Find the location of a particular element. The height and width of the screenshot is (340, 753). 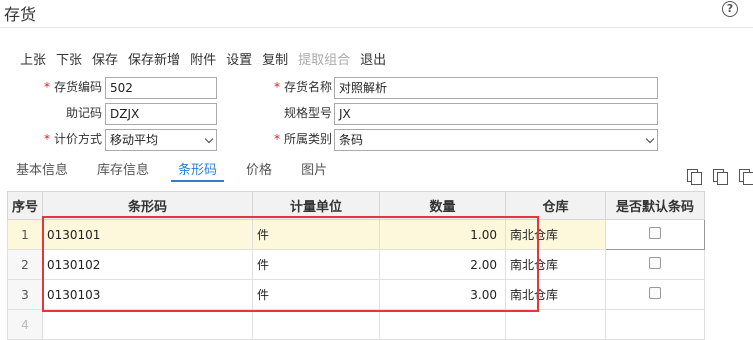

prev-record-button: 上张 is located at coordinates (33, 58).